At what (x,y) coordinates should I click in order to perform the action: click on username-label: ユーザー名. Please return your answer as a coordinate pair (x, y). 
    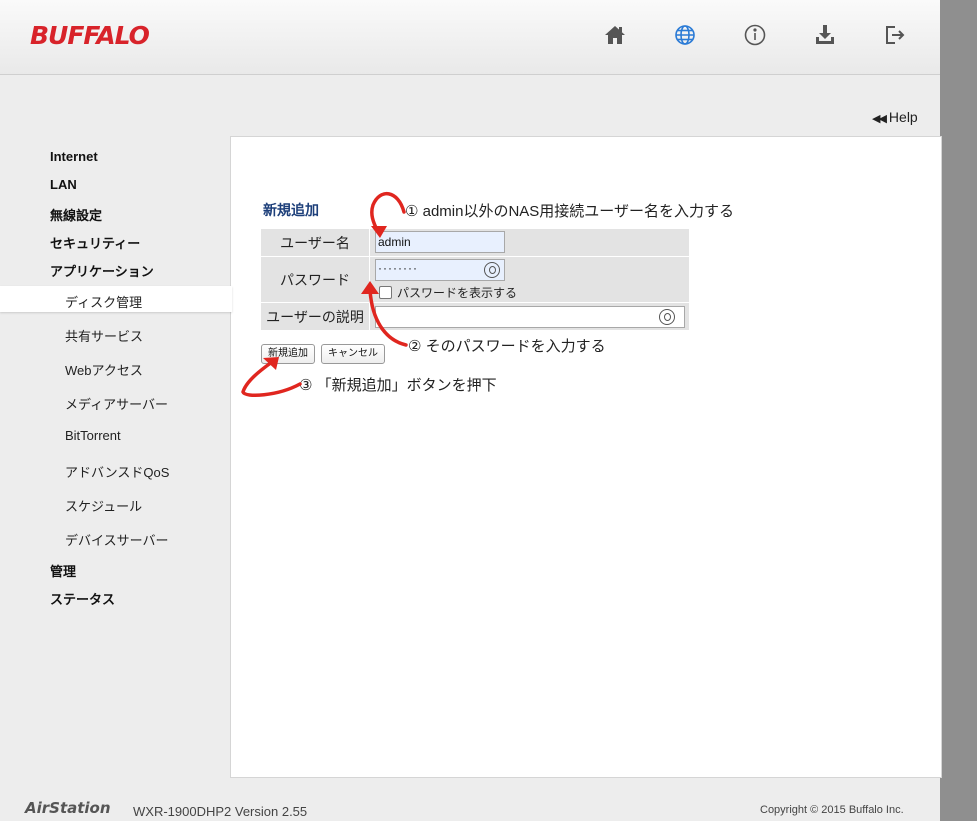
    Looking at the image, I should click on (315, 242).